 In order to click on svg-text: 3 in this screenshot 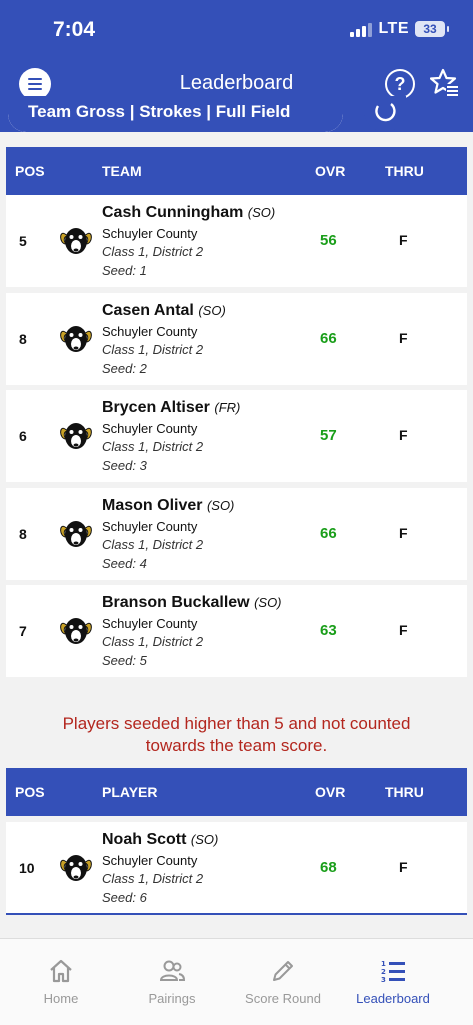, I will do `click(383, 980)`.